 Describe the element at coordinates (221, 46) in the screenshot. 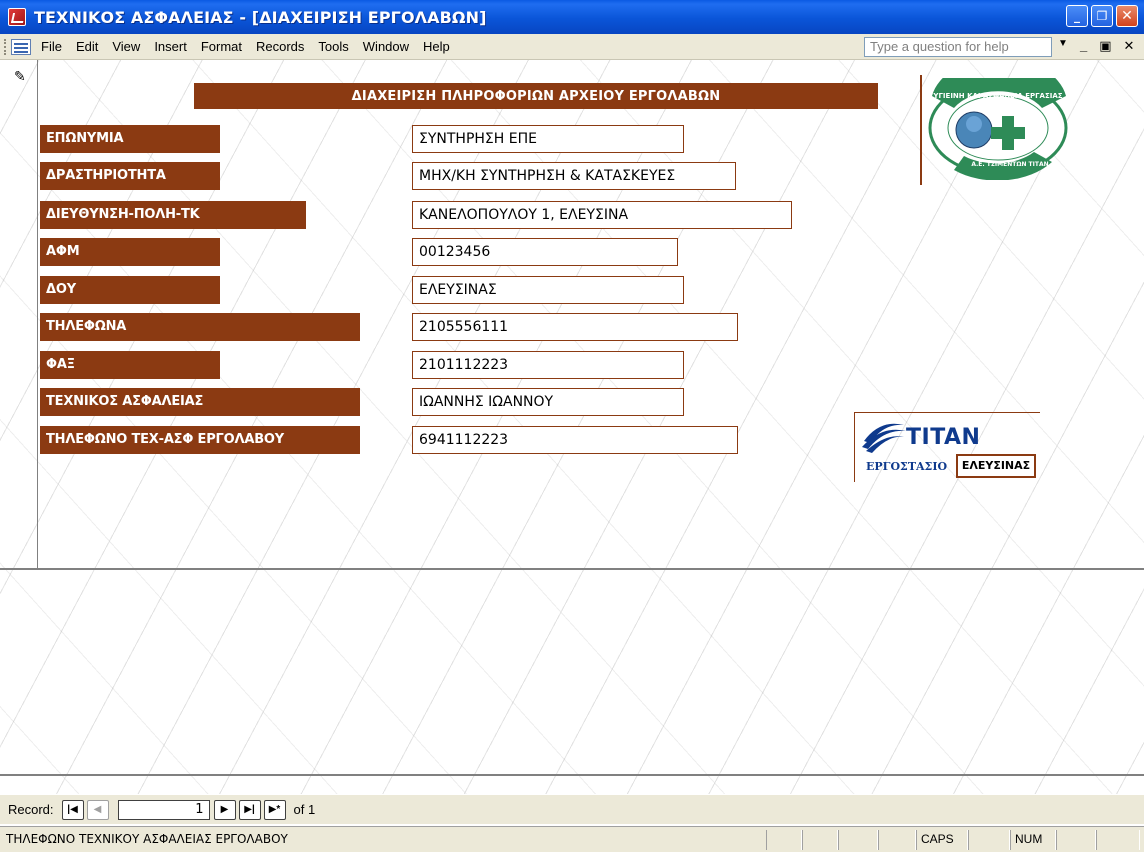

I see `menu-format: Format` at that location.